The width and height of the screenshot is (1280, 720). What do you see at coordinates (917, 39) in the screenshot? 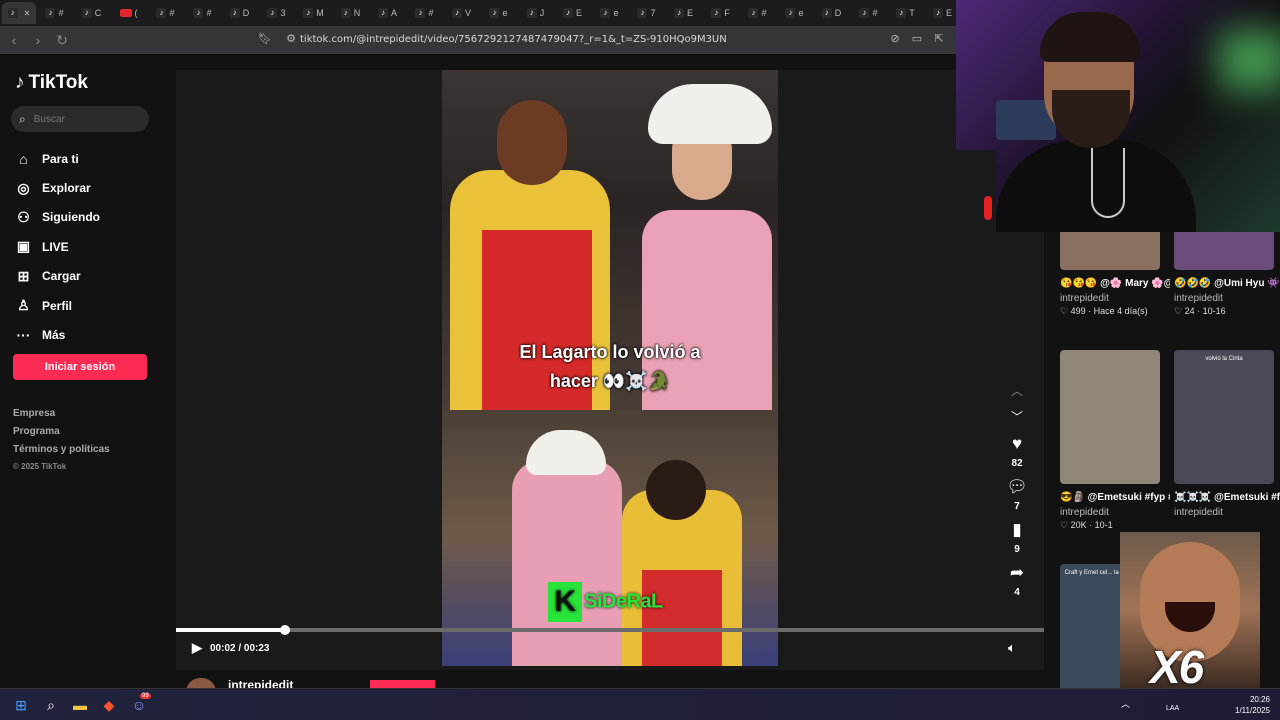
I see `reader-icon: ▭` at bounding box center [917, 39].